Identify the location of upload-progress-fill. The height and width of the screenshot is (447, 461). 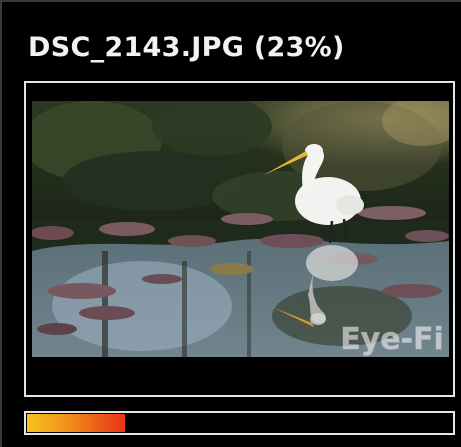
(76, 423).